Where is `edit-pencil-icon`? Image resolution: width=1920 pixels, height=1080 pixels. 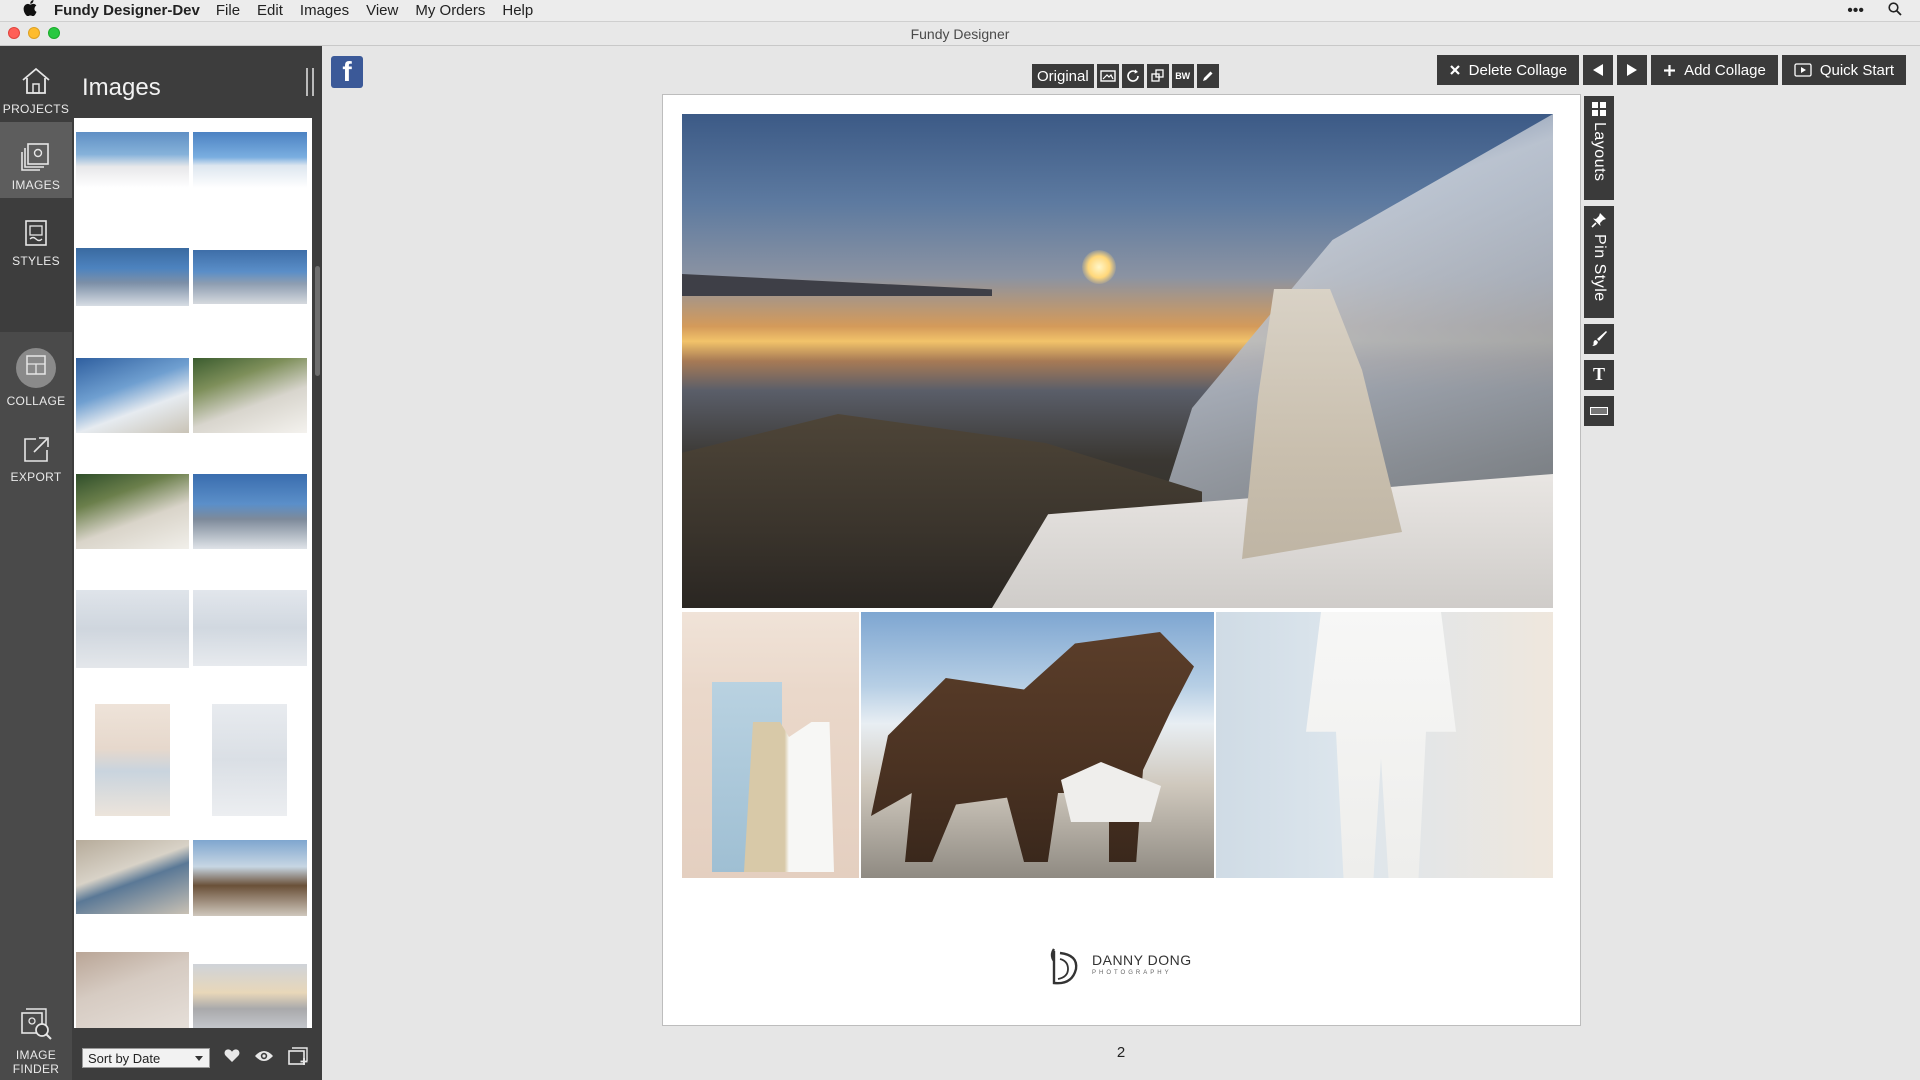 edit-pencil-icon is located at coordinates (1207, 76).